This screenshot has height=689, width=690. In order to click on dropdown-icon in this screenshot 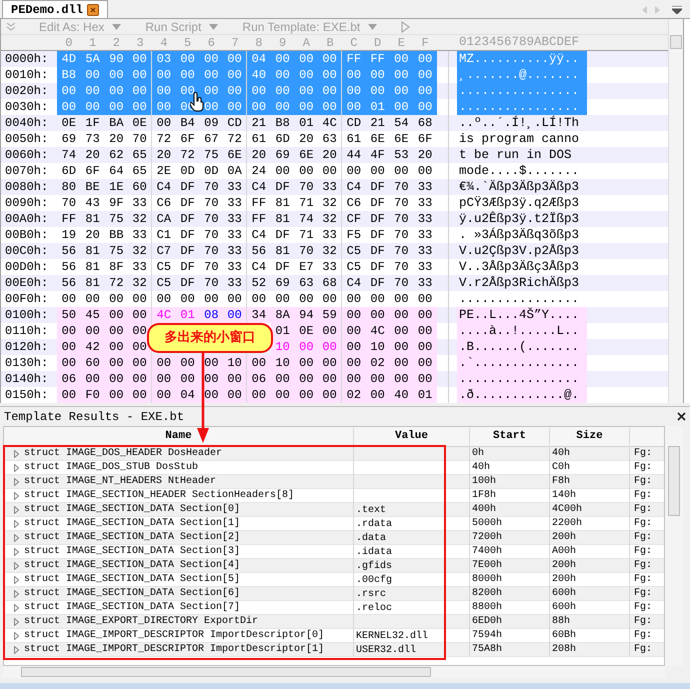, I will do `click(677, 10)`.